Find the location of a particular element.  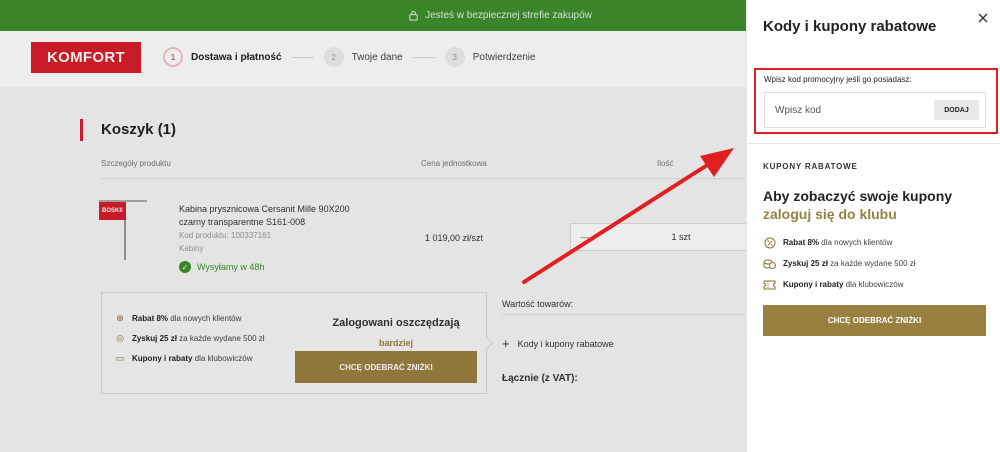

coupons-heading: KUPONY RABATOWE is located at coordinates (810, 166).